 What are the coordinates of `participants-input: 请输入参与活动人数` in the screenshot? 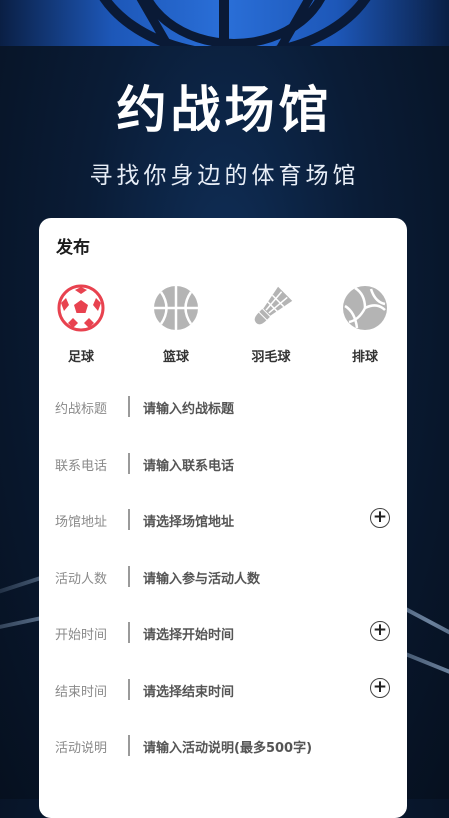 It's located at (201, 577).